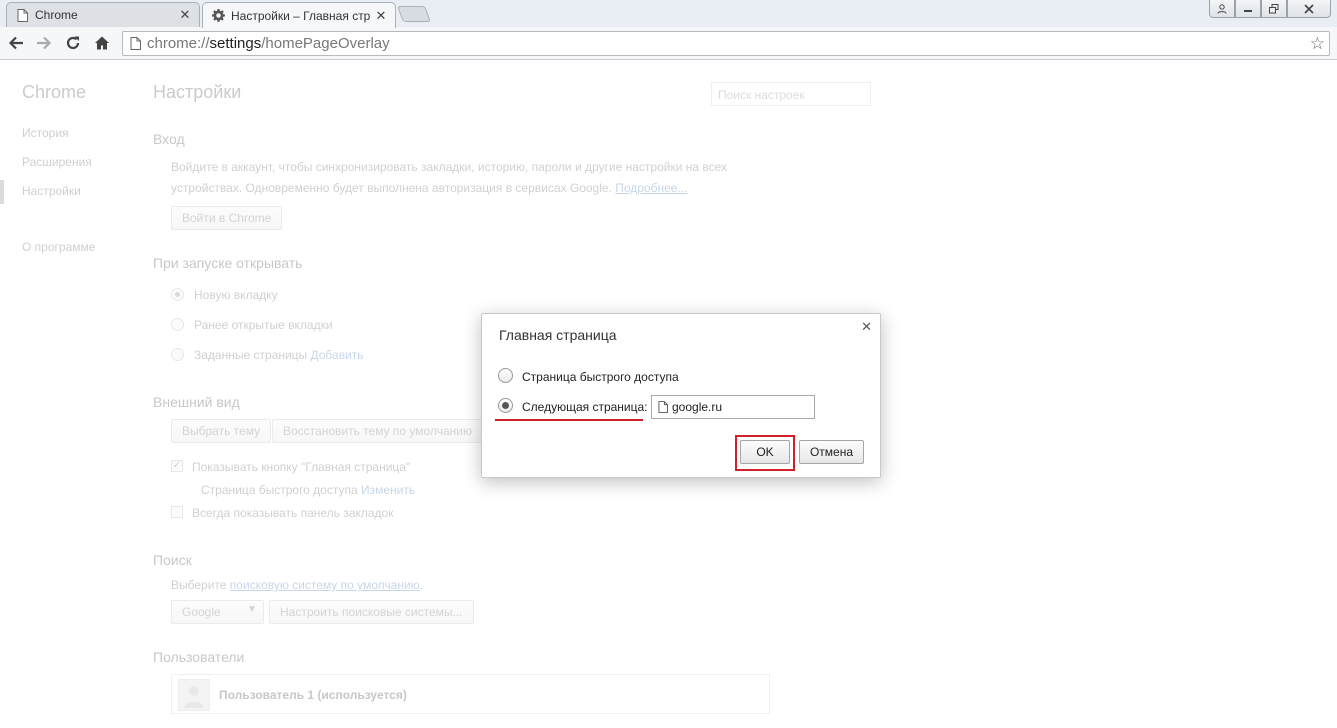 This screenshot has height=728, width=1337. I want to click on reload-icon, so click(73, 43).